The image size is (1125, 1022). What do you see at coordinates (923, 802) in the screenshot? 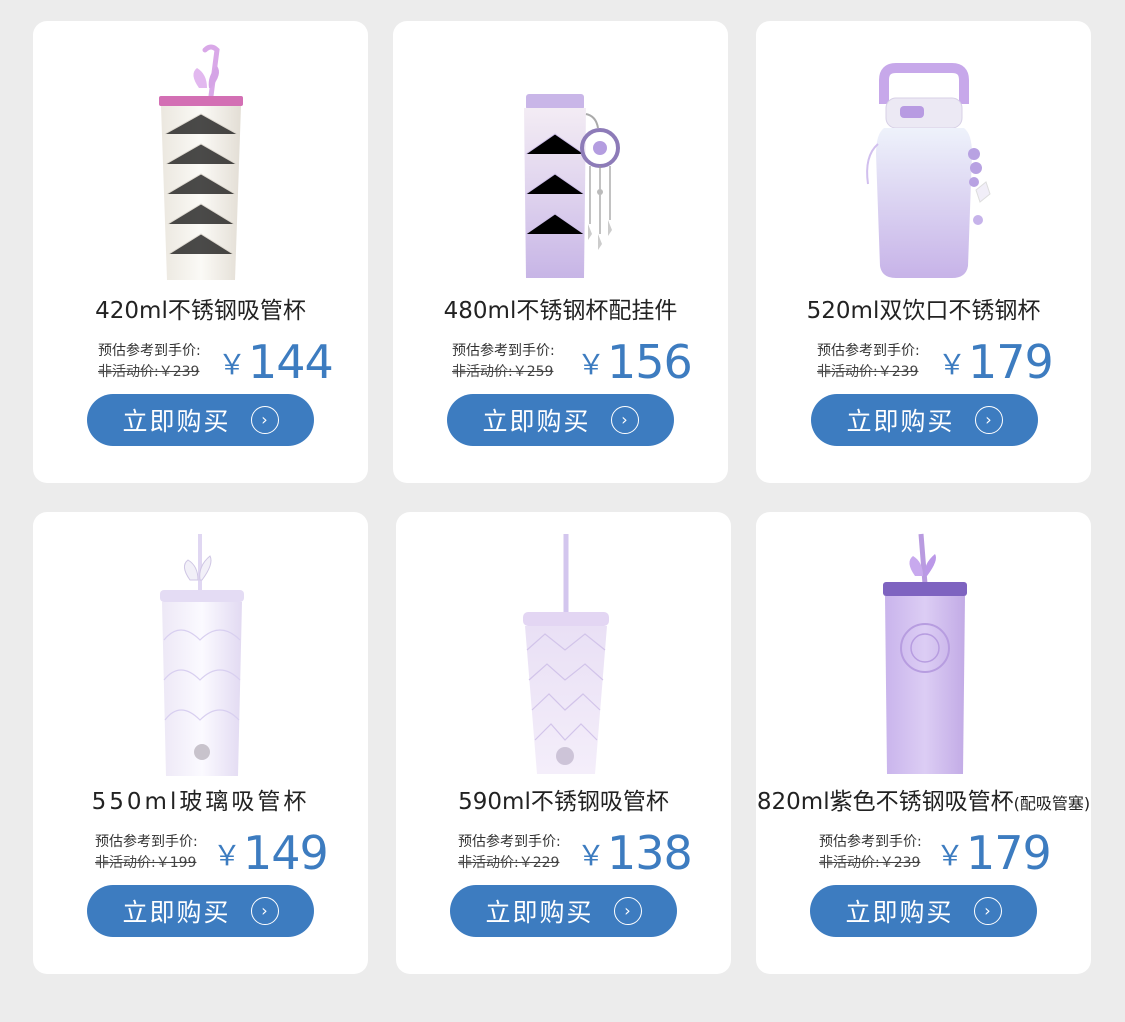
I see `product-name: 820ml紫色不锈钢吸管杯(配吸管塞)` at bounding box center [923, 802].